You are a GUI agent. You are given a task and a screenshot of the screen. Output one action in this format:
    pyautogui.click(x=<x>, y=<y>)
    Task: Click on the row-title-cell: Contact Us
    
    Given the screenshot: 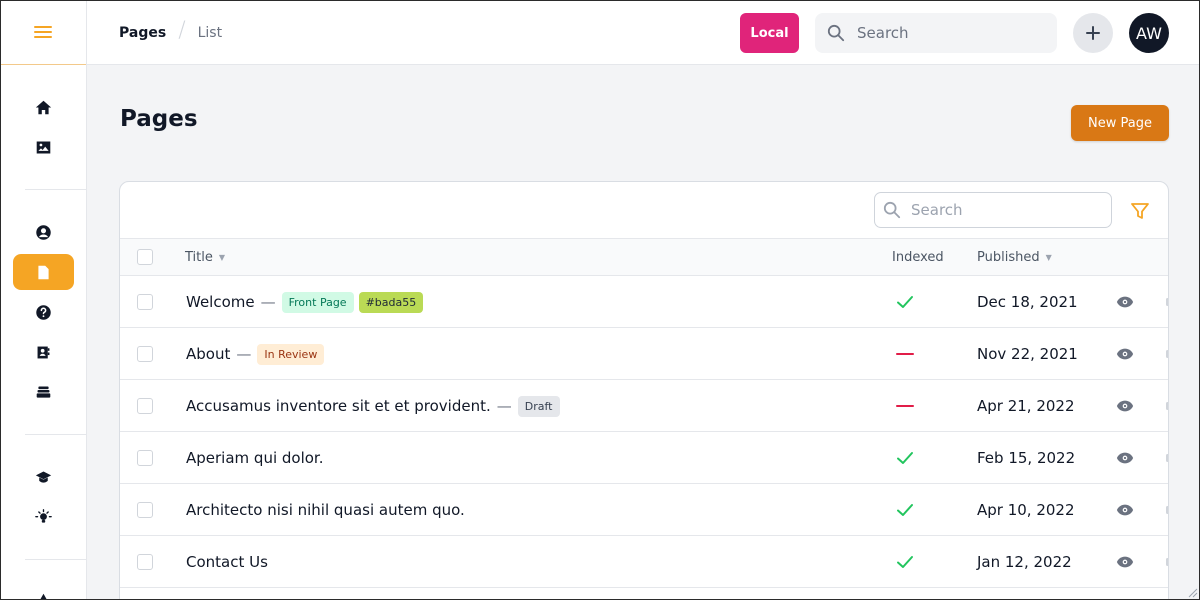 What is the action you would take?
    pyautogui.click(x=227, y=562)
    